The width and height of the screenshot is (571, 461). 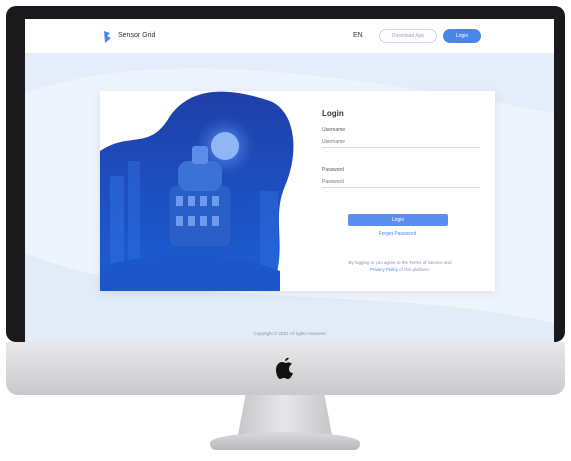 I want to click on copyright-footer: Copyright © 2021 All rights reserved, so click(x=289, y=333).